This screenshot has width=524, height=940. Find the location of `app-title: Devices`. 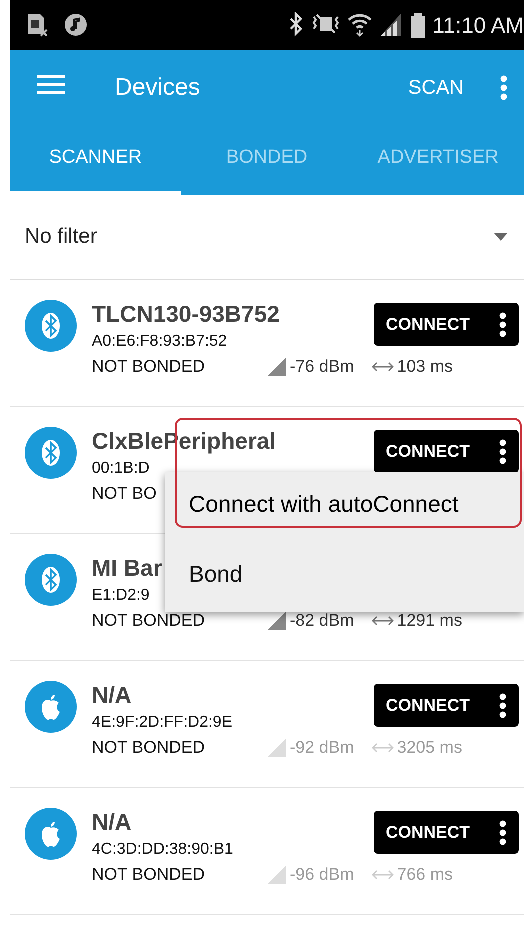

app-title: Devices is located at coordinates (157, 87).